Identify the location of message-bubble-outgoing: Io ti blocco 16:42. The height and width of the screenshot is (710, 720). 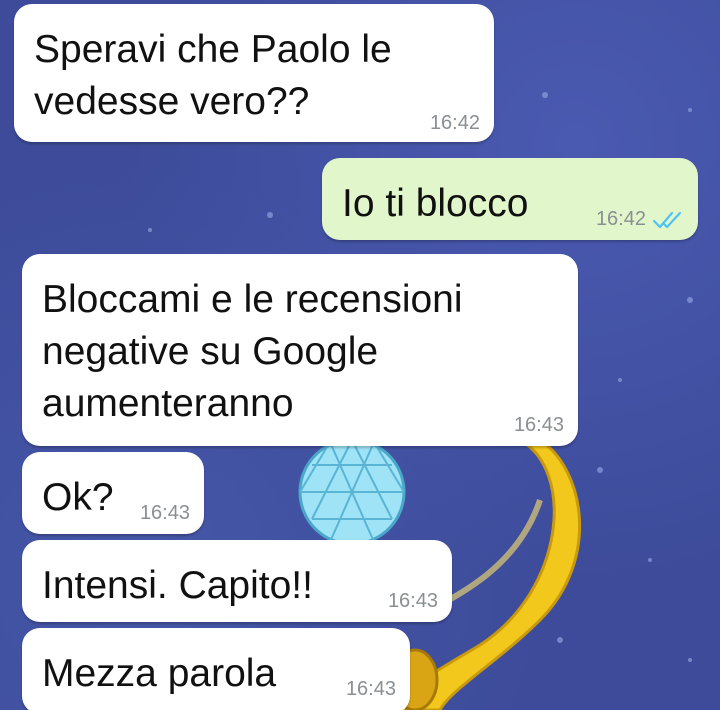
(510, 199).